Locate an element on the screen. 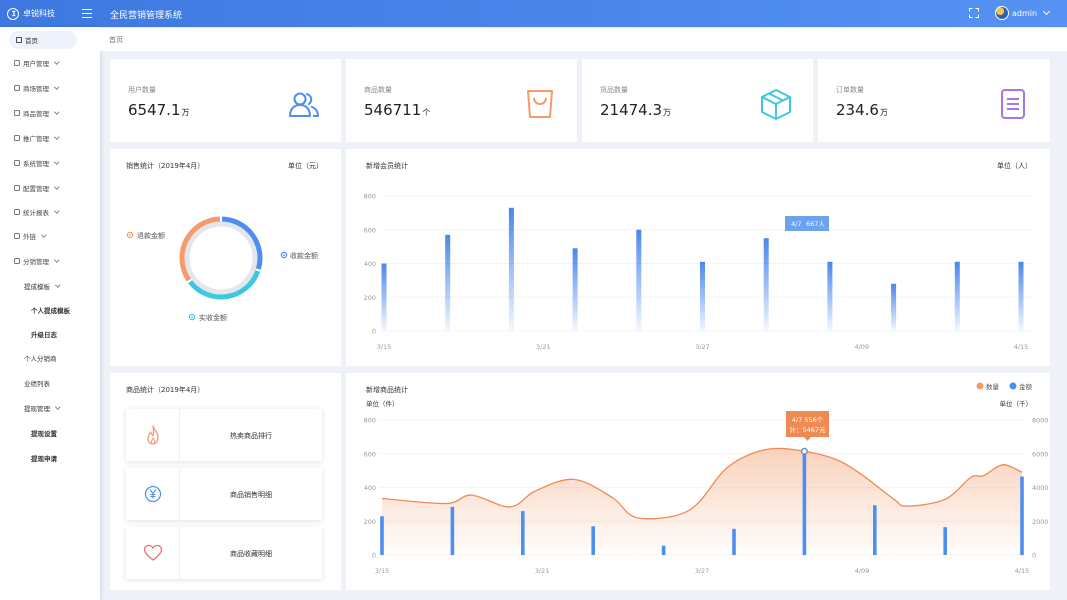 The height and width of the screenshot is (600, 1067). sidebar-item-personal-distributor: 个人分销商 is located at coordinates (40, 358).